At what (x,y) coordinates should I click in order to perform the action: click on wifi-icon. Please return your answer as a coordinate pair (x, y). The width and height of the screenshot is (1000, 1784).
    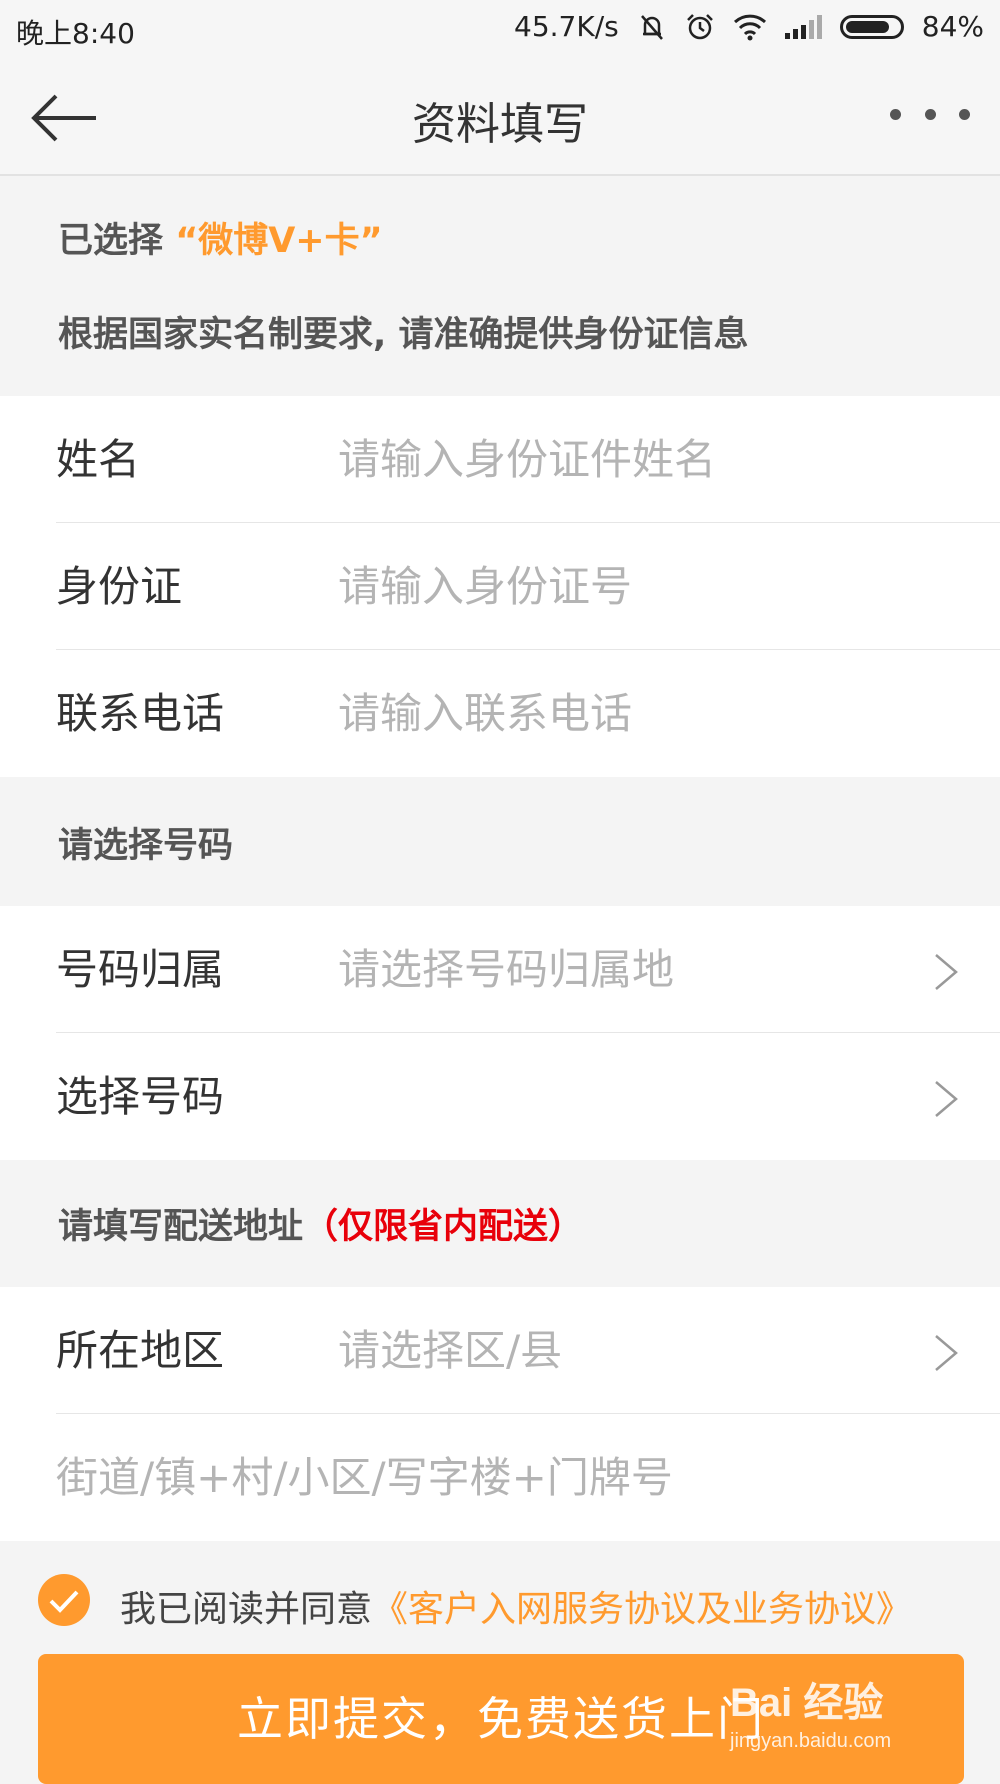
    Looking at the image, I should click on (749, 27).